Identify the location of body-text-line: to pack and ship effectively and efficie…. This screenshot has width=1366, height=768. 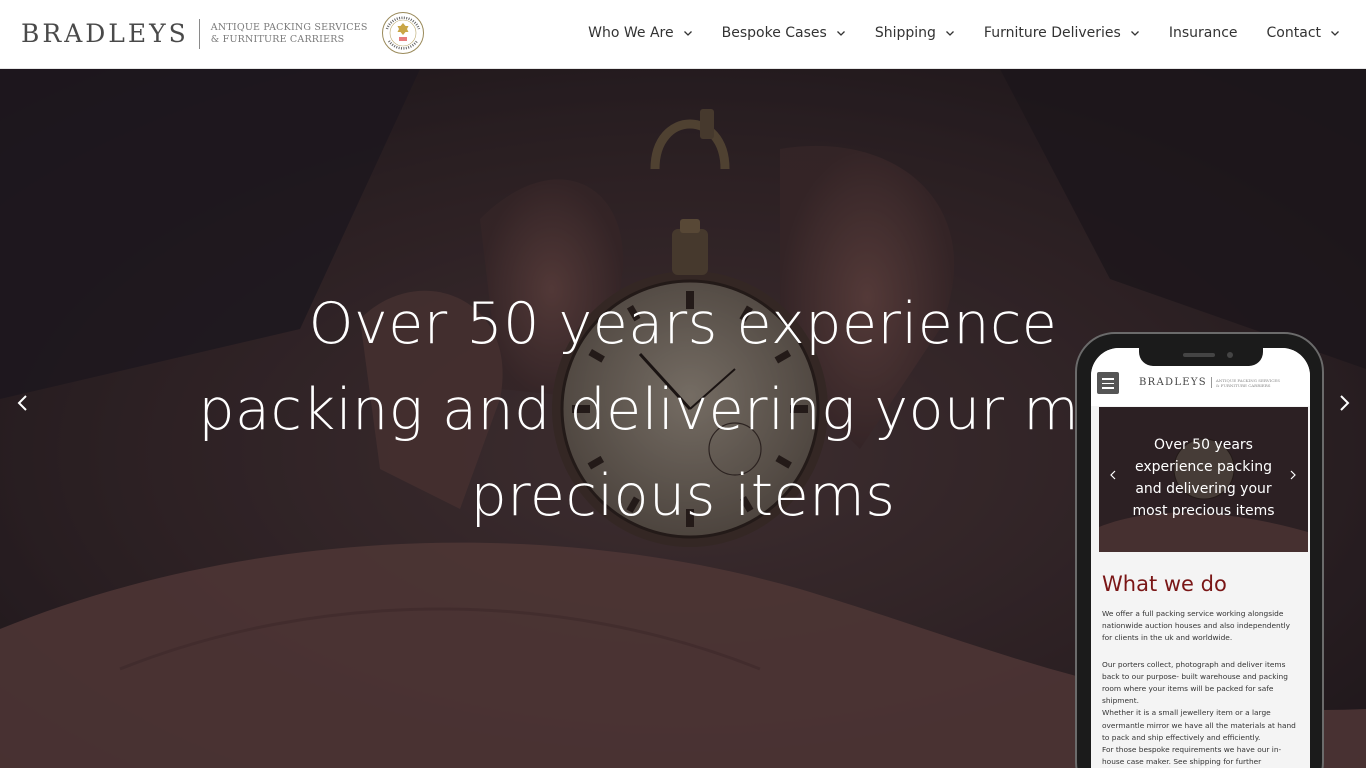
(1181, 737).